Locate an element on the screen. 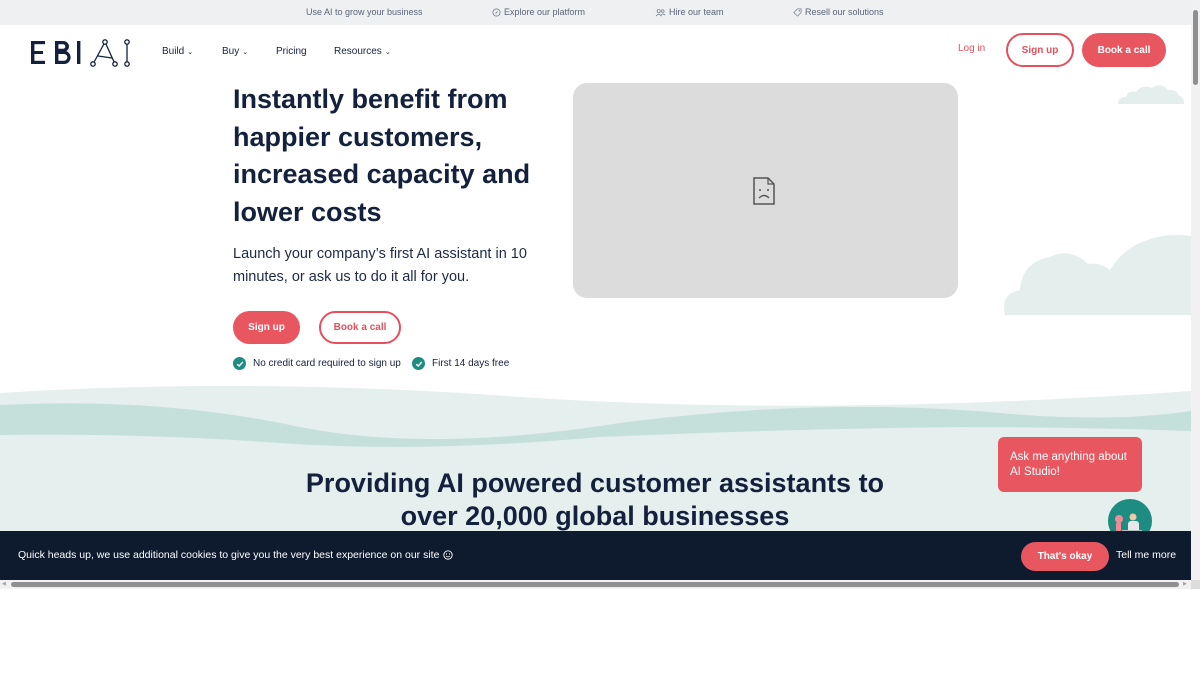 The height and width of the screenshot is (675, 1200). nav-pricing: Pricing is located at coordinates (291, 51).